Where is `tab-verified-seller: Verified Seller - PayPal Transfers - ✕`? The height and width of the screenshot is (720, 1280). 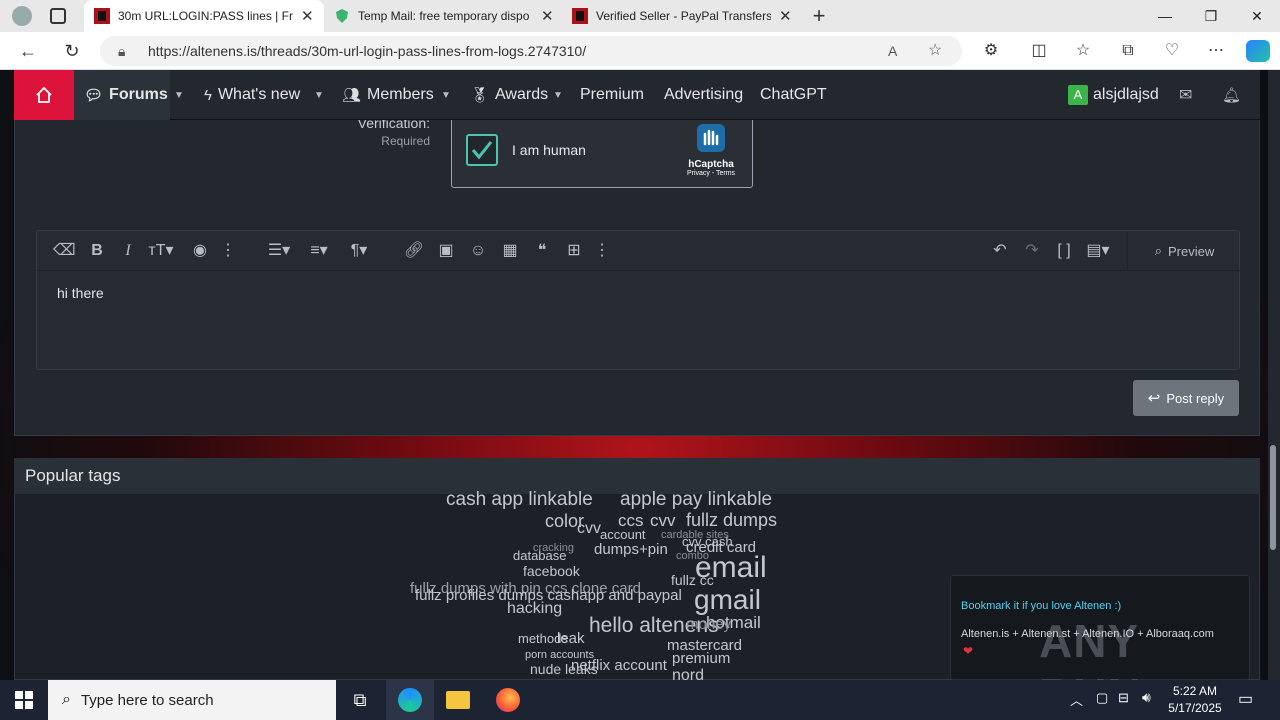
tab-verified-seller: Verified Seller - PayPal Transfers - ✕ is located at coordinates (681, 16).